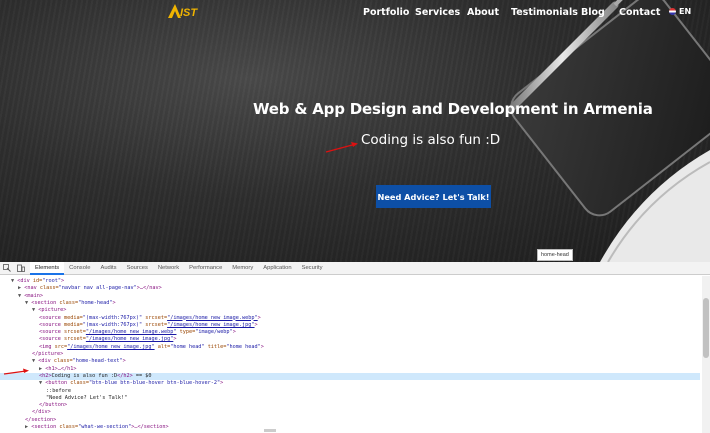 This screenshot has width=710, height=433. Describe the element at coordinates (350, 296) in the screenshot. I see `dom-node: ▼ <main>` at that location.